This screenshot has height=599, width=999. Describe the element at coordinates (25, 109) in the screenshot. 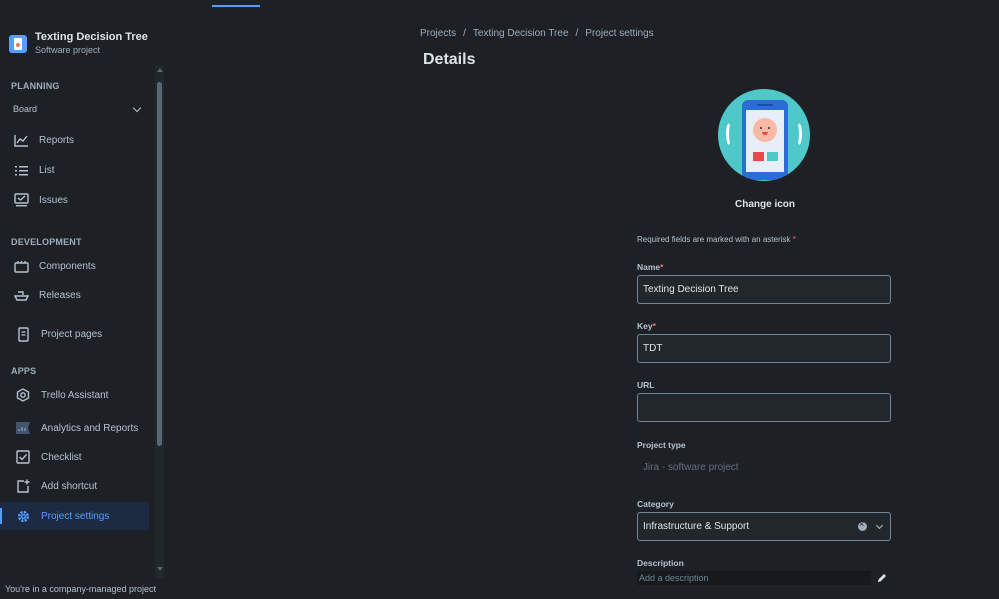

I see `board-label: Board` at that location.